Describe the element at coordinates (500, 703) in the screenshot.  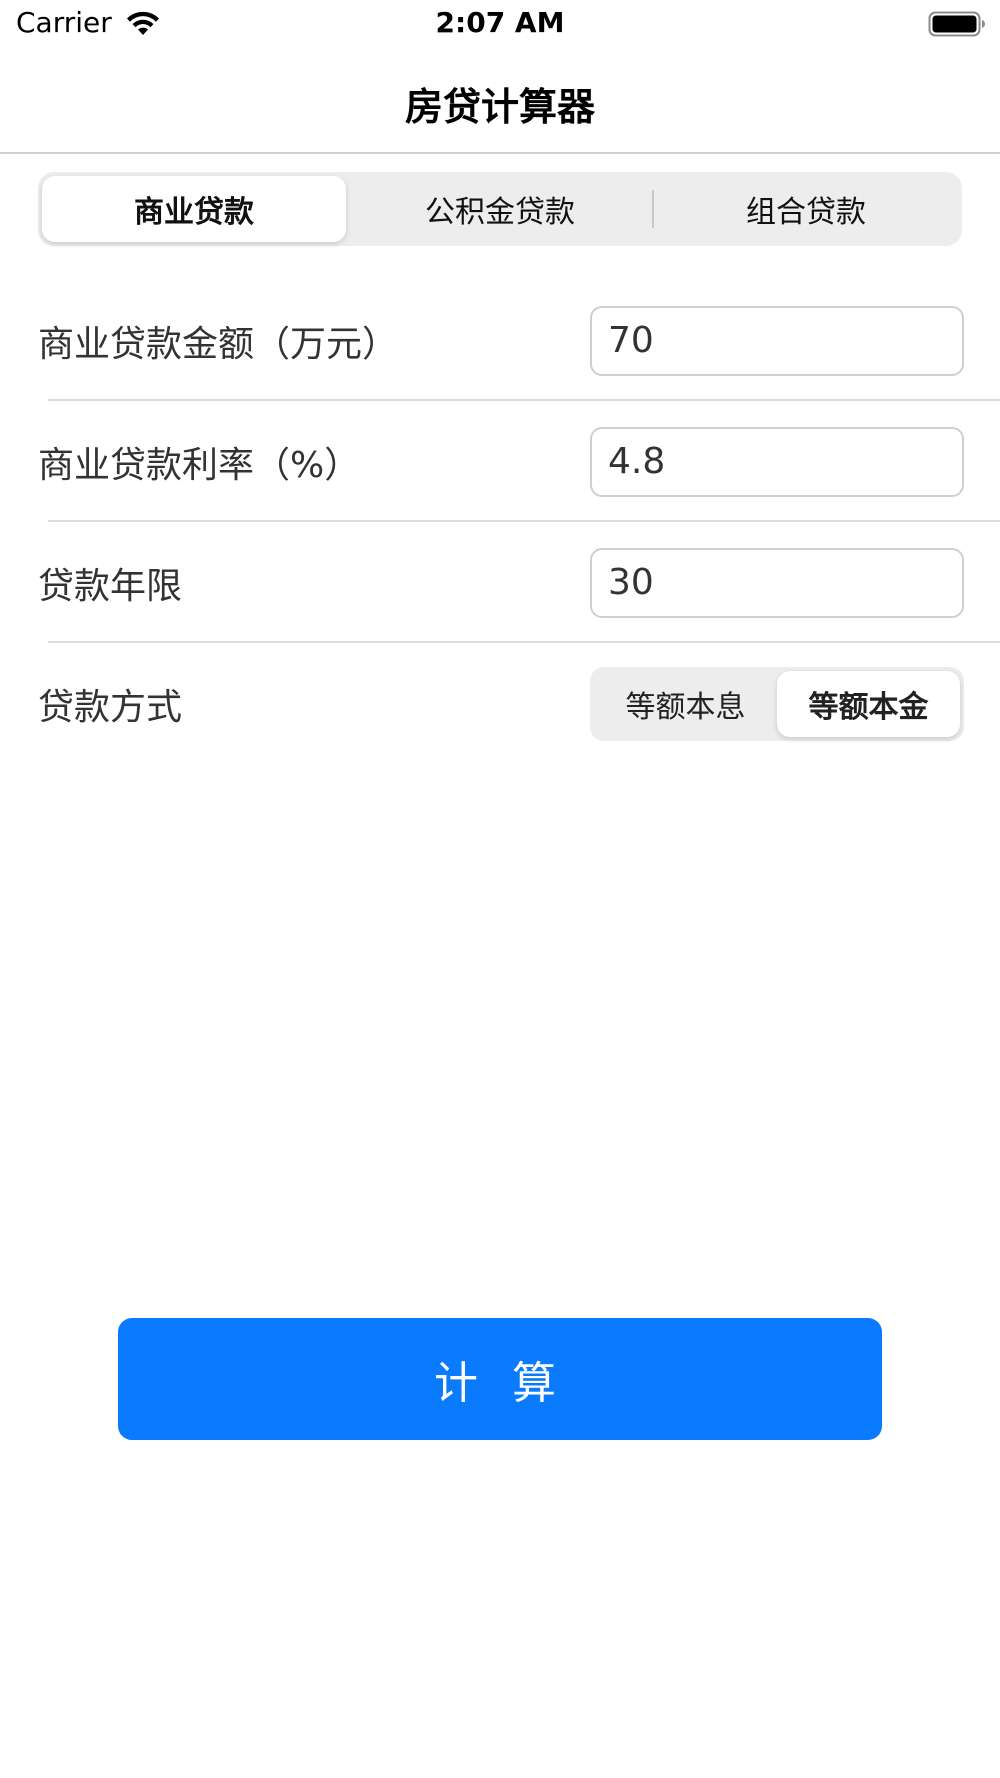
I see `form-row-repayment-method: 贷款方式 等额本息 等额本金` at that location.